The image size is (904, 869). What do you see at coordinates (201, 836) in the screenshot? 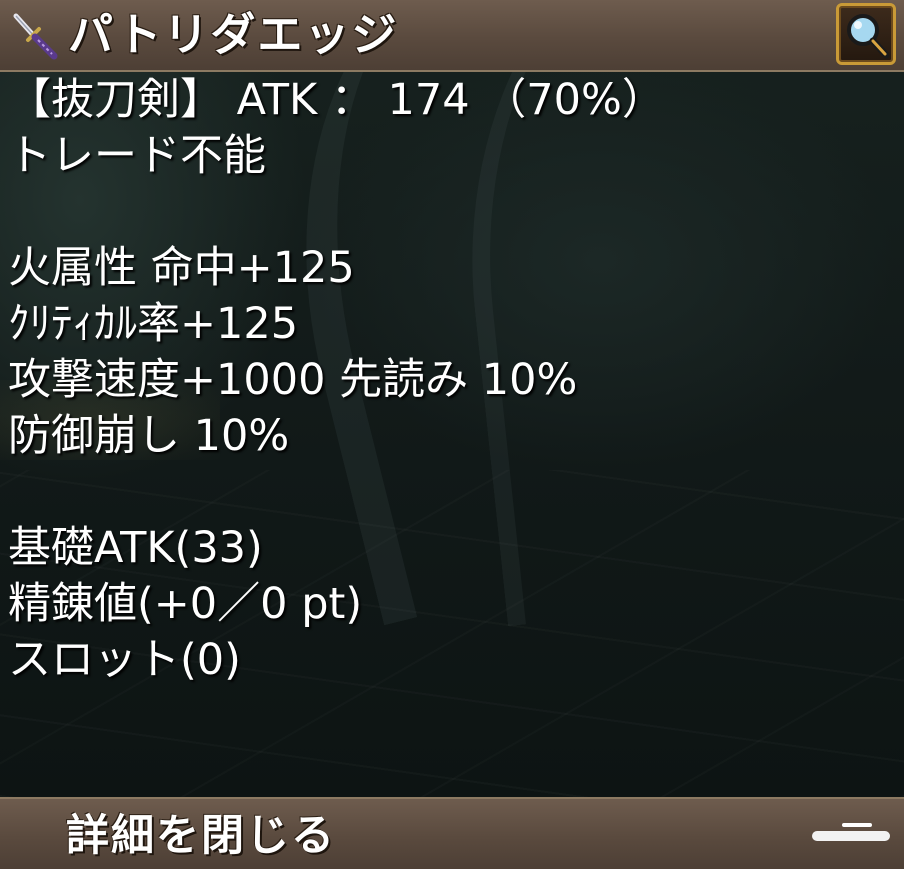
I see `close-details-label: 詳細を閉じる` at bounding box center [201, 836].